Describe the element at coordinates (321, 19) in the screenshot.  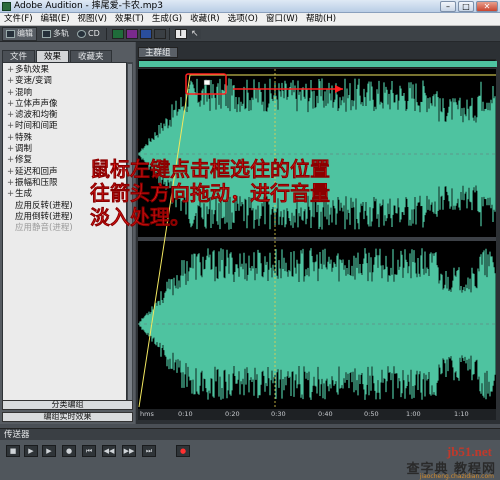
I see `menu-help: 帮助(H)` at that location.